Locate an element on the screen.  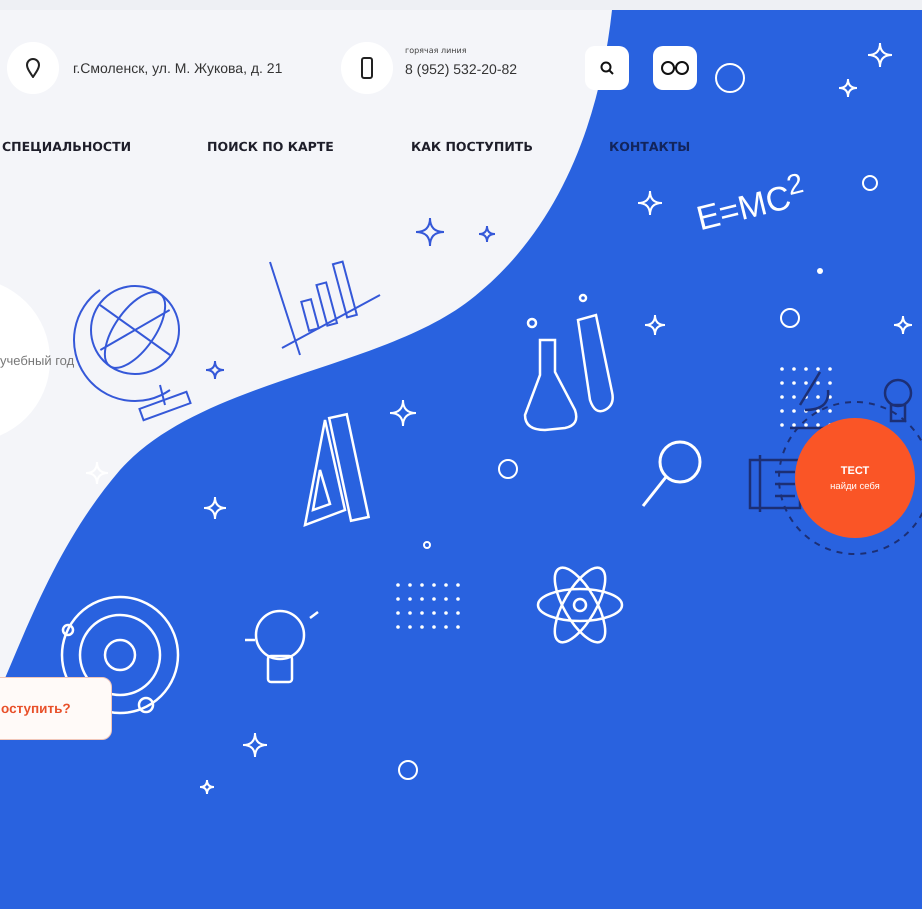
nav-link: КАК ПОСТУПИТЬ is located at coordinates (508, 146).